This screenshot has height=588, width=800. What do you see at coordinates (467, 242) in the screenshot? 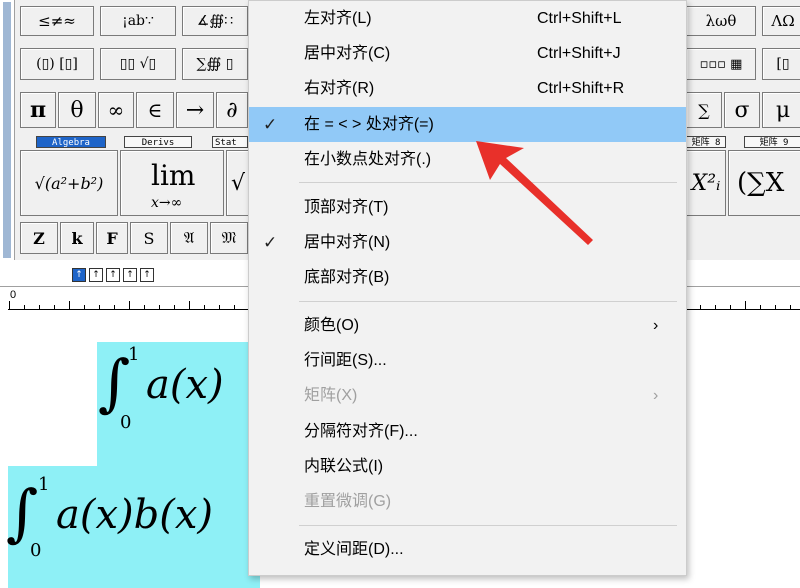
I see `menu-item-align-middle: ✓ 居中对齐(N)` at bounding box center [467, 242].